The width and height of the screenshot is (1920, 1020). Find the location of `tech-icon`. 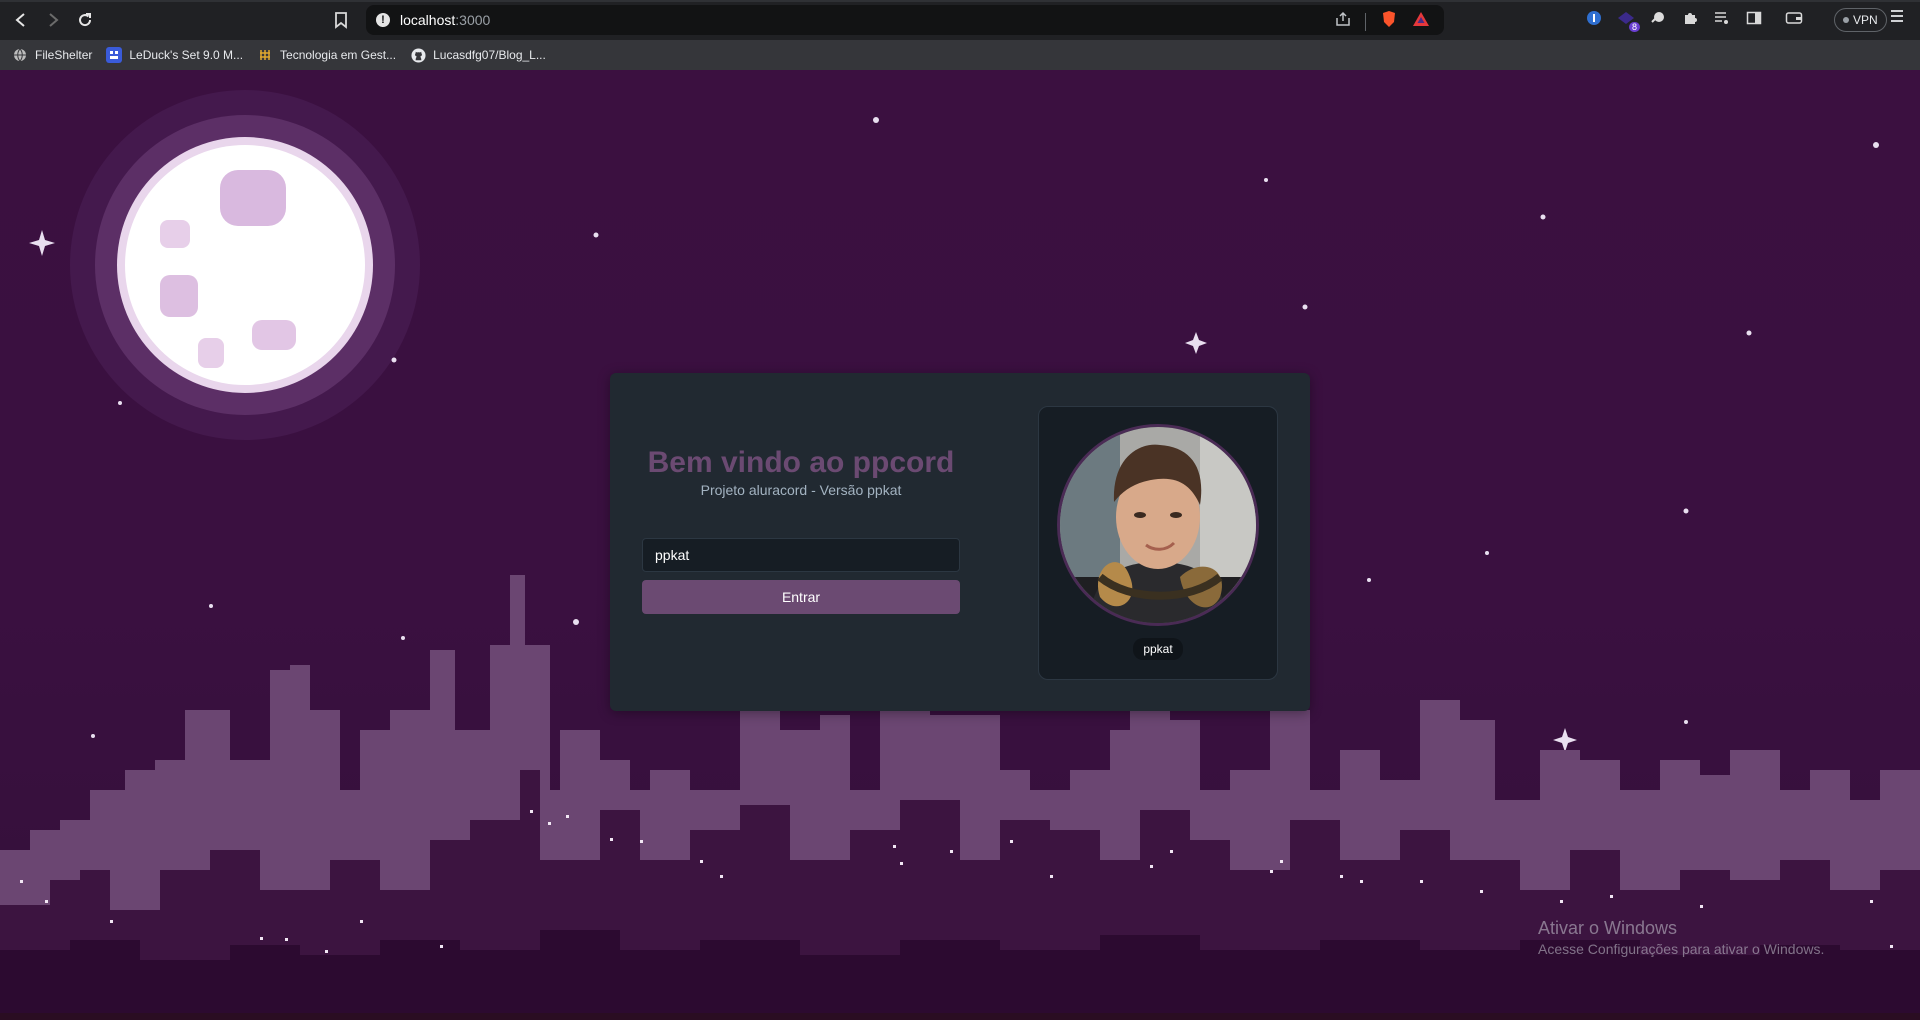

tech-icon is located at coordinates (265, 55).